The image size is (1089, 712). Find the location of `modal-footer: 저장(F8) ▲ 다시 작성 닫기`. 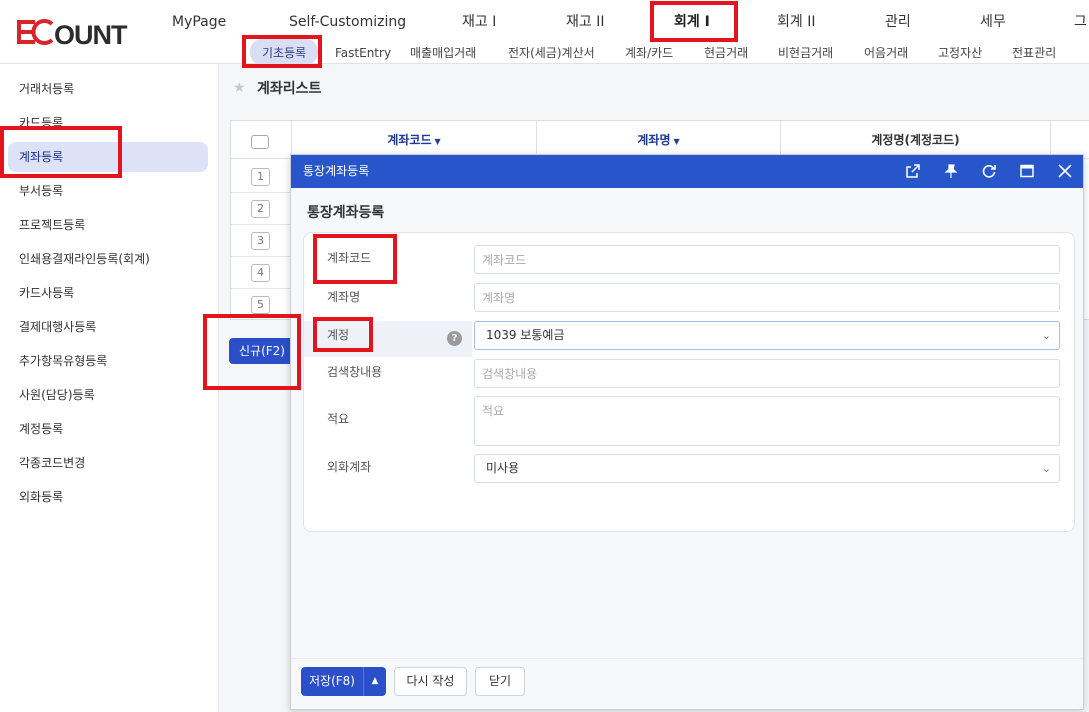

modal-footer: 저장(F8) ▲ 다시 작성 닫기 is located at coordinates (687, 683).